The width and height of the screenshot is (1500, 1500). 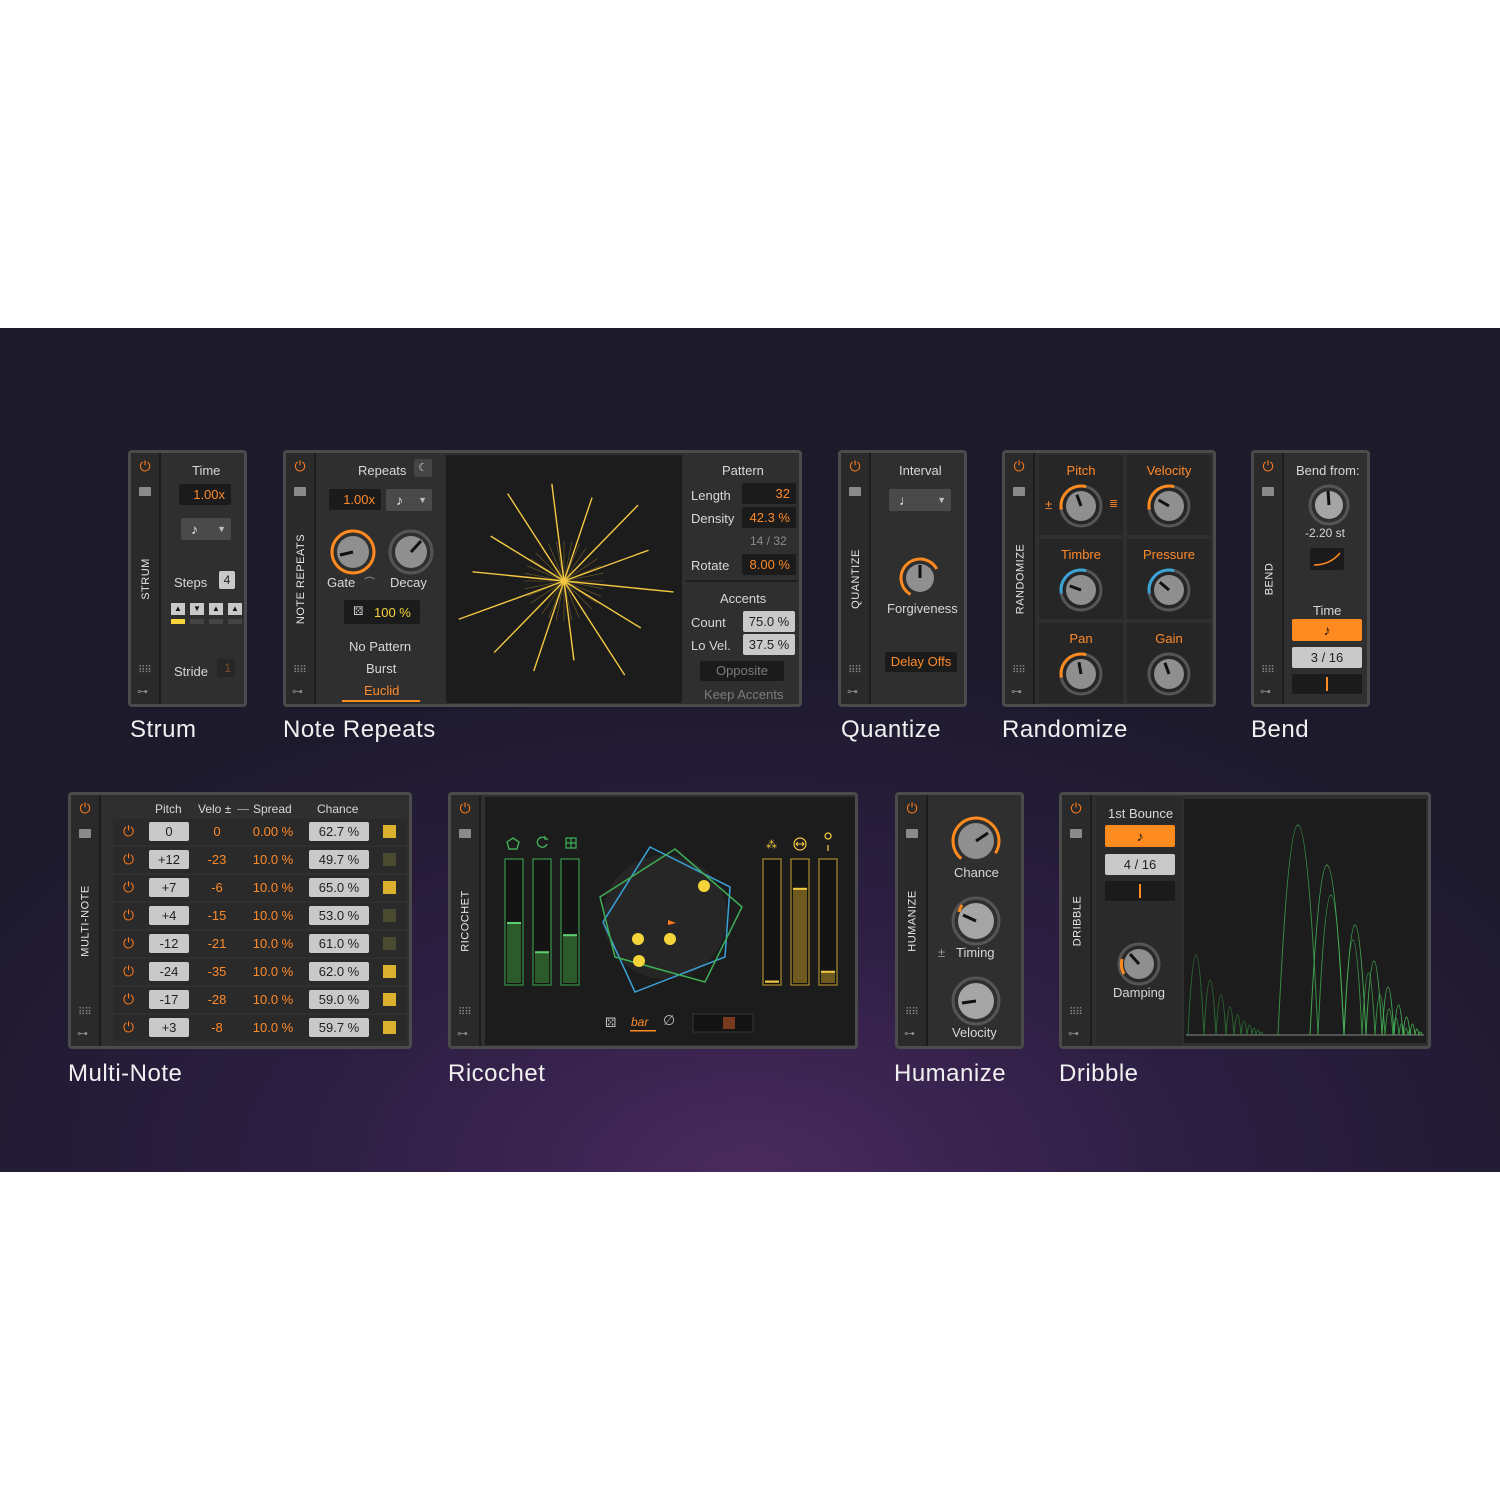 I want to click on bend-note-button: ♪, so click(x=1327, y=630).